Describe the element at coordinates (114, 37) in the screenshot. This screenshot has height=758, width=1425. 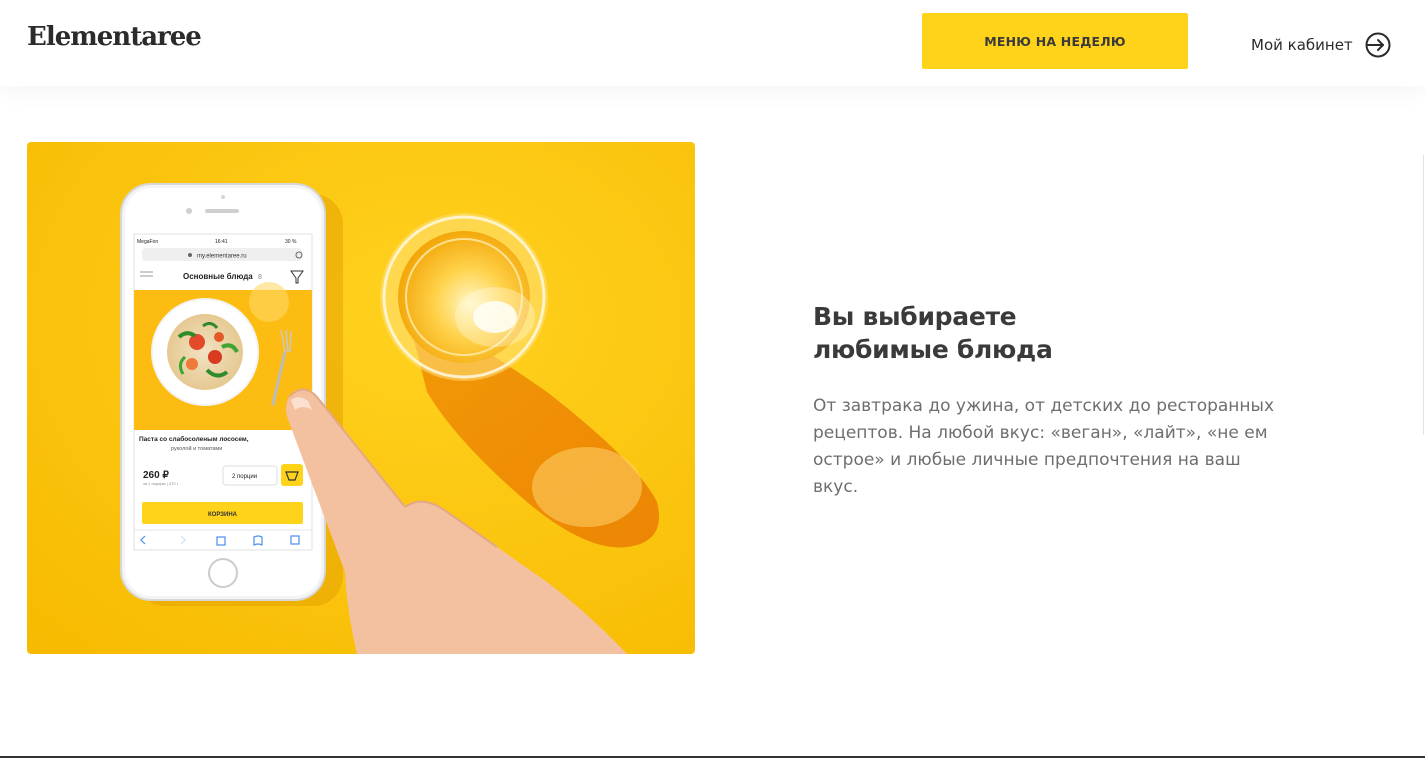
I see `logo: Elementaree` at that location.